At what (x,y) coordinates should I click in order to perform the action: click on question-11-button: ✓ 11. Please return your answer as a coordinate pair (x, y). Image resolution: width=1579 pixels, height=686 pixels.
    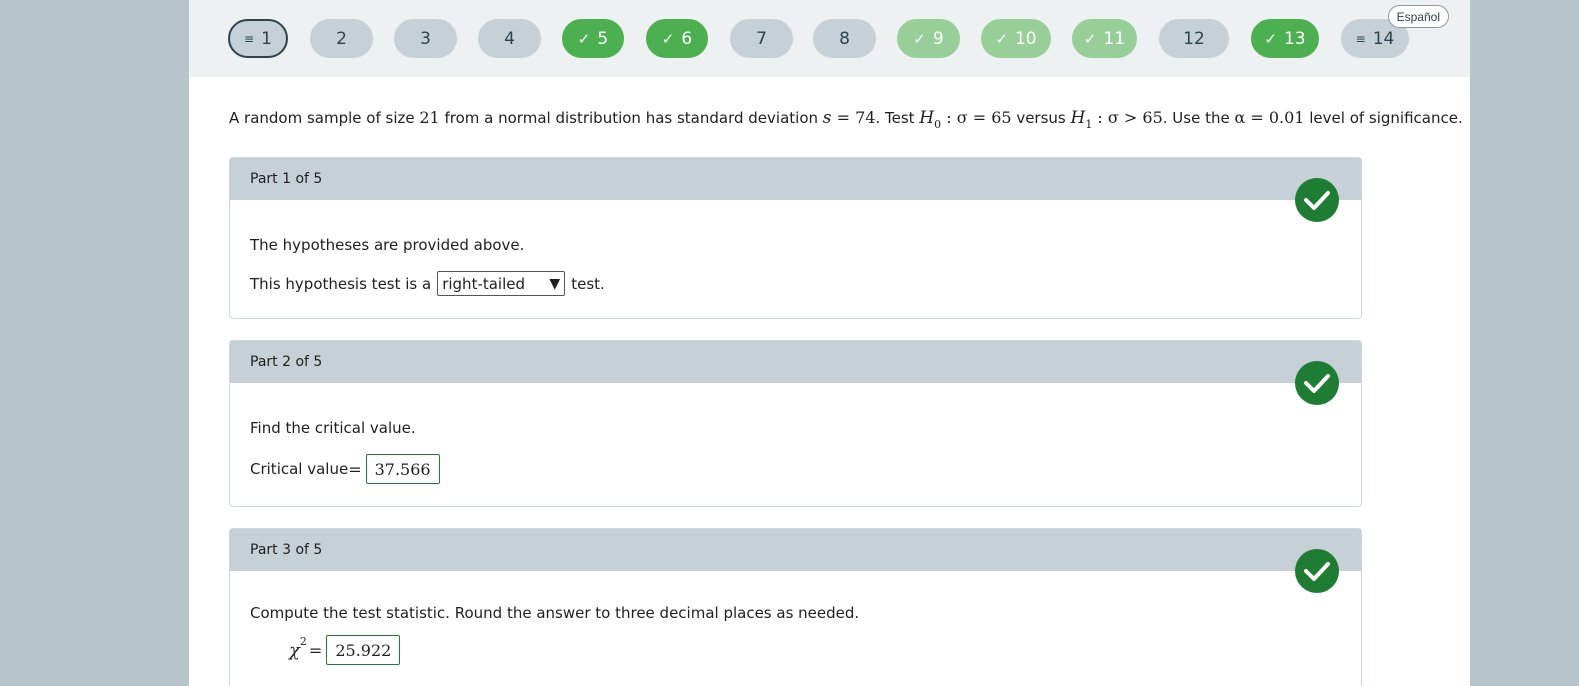
    Looking at the image, I should click on (1104, 38).